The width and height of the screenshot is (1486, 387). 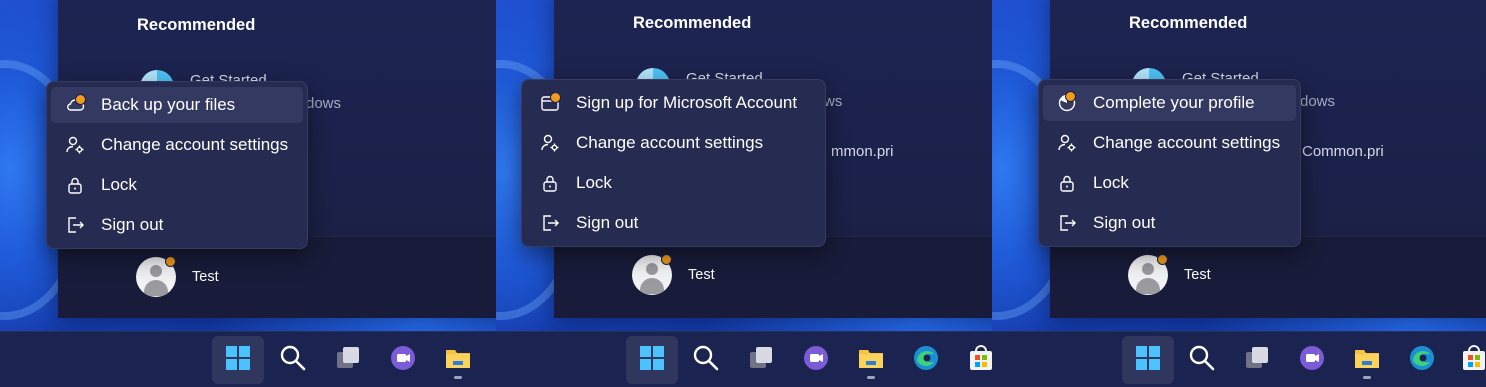 What do you see at coordinates (862, 151) in the screenshot?
I see `recommended-item-file: mmon.pri` at bounding box center [862, 151].